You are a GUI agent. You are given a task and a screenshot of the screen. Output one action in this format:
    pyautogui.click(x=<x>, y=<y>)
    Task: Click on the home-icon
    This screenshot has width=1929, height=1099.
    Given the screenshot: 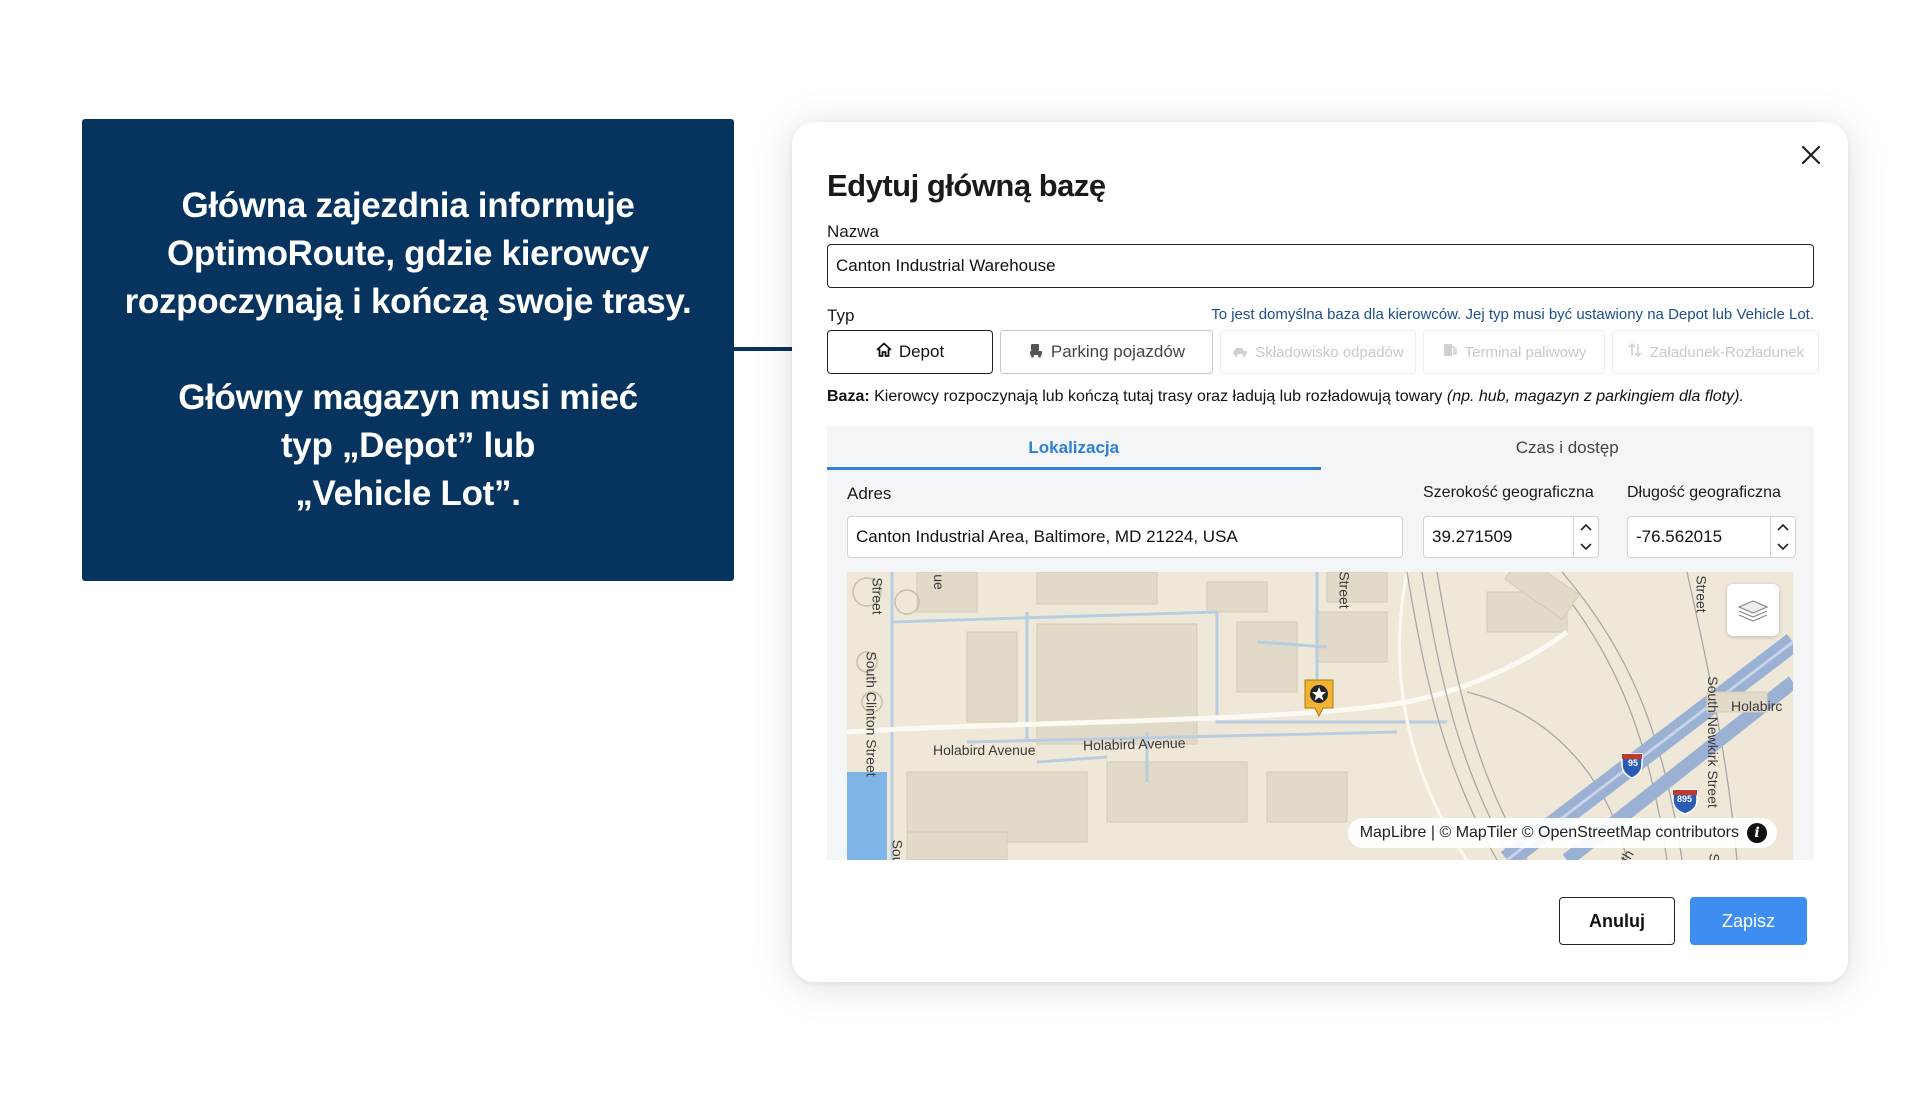 What is the action you would take?
    pyautogui.click(x=884, y=352)
    